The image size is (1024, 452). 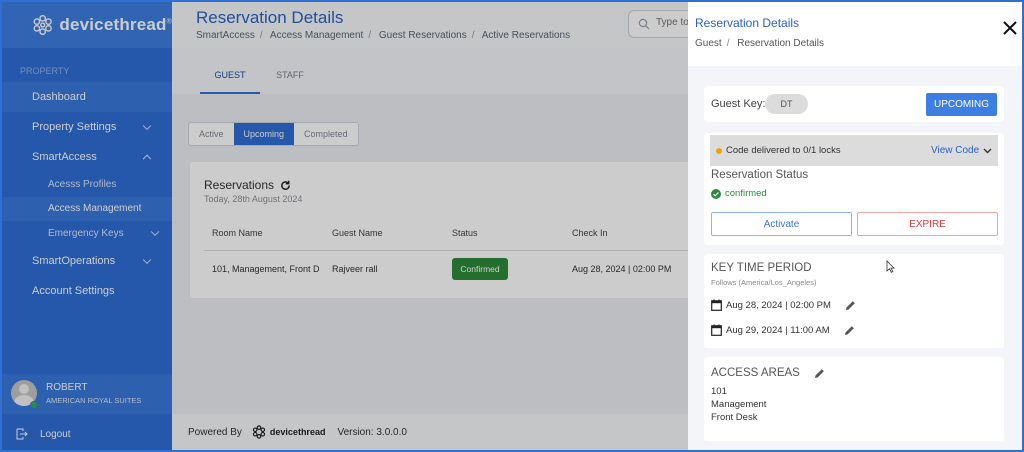 What do you see at coordinates (760, 175) in the screenshot?
I see `reservation-status-title: Reservation Status` at bounding box center [760, 175].